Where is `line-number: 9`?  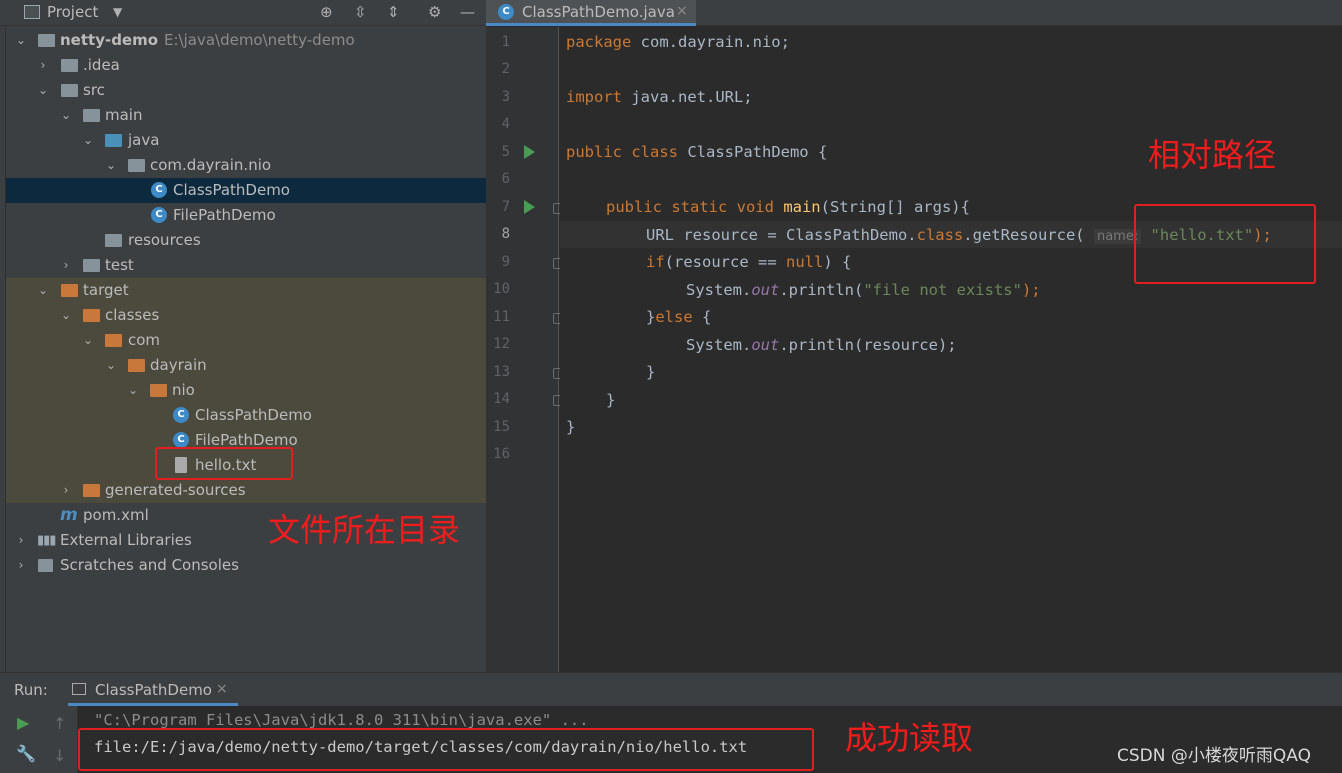
line-number: 9 is located at coordinates (505, 262).